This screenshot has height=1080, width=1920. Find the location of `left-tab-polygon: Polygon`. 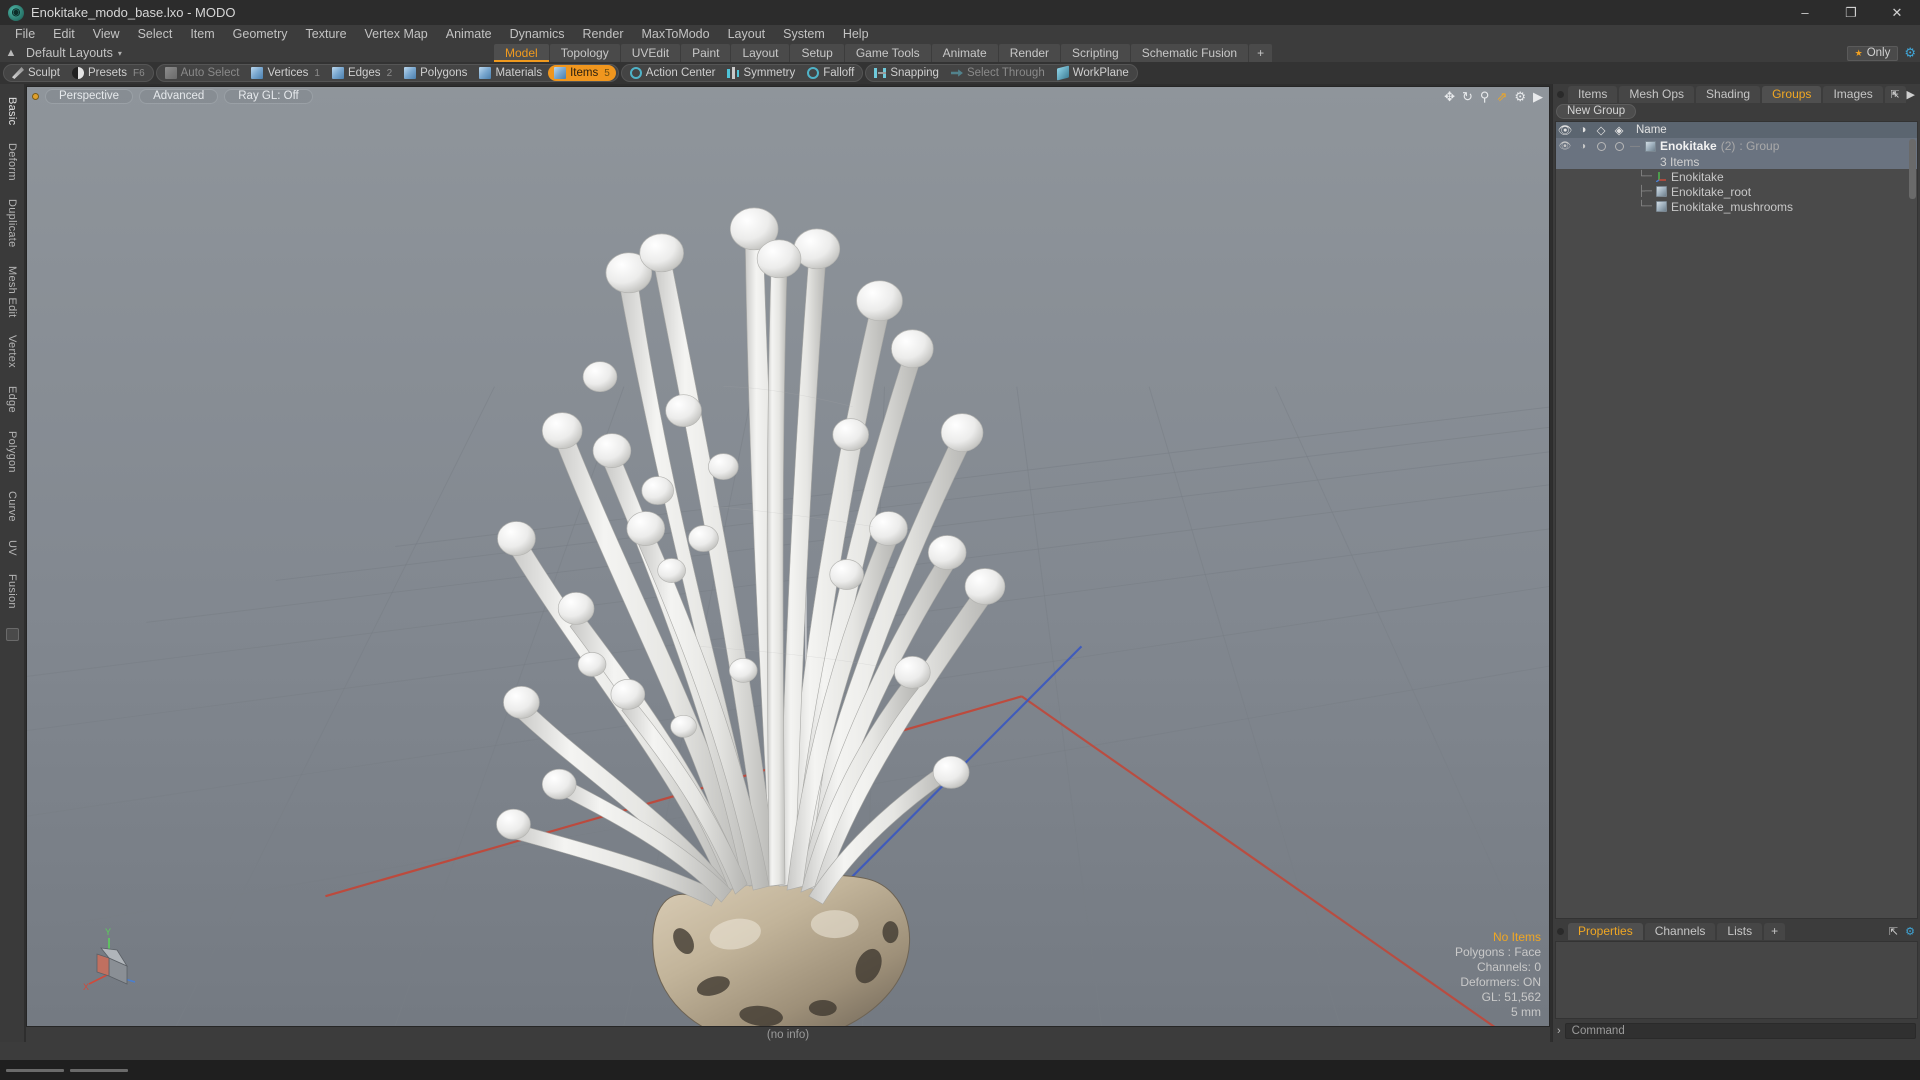

left-tab-polygon: Polygon is located at coordinates (12, 452).